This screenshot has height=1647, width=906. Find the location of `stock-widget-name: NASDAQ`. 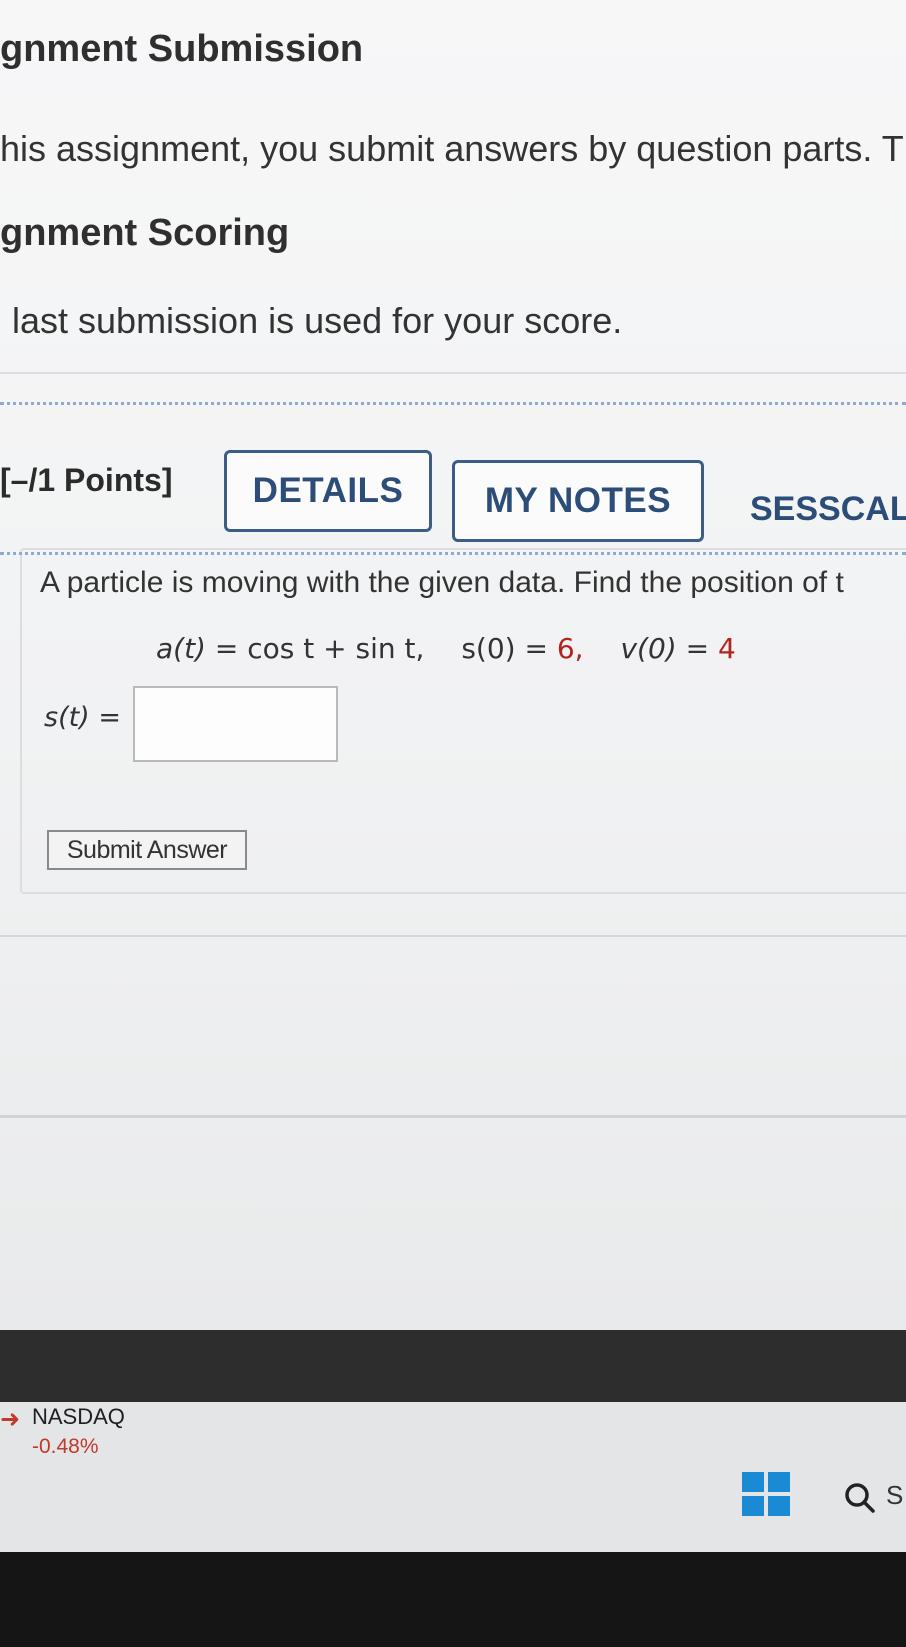

stock-widget-name: NASDAQ is located at coordinates (78, 1417).